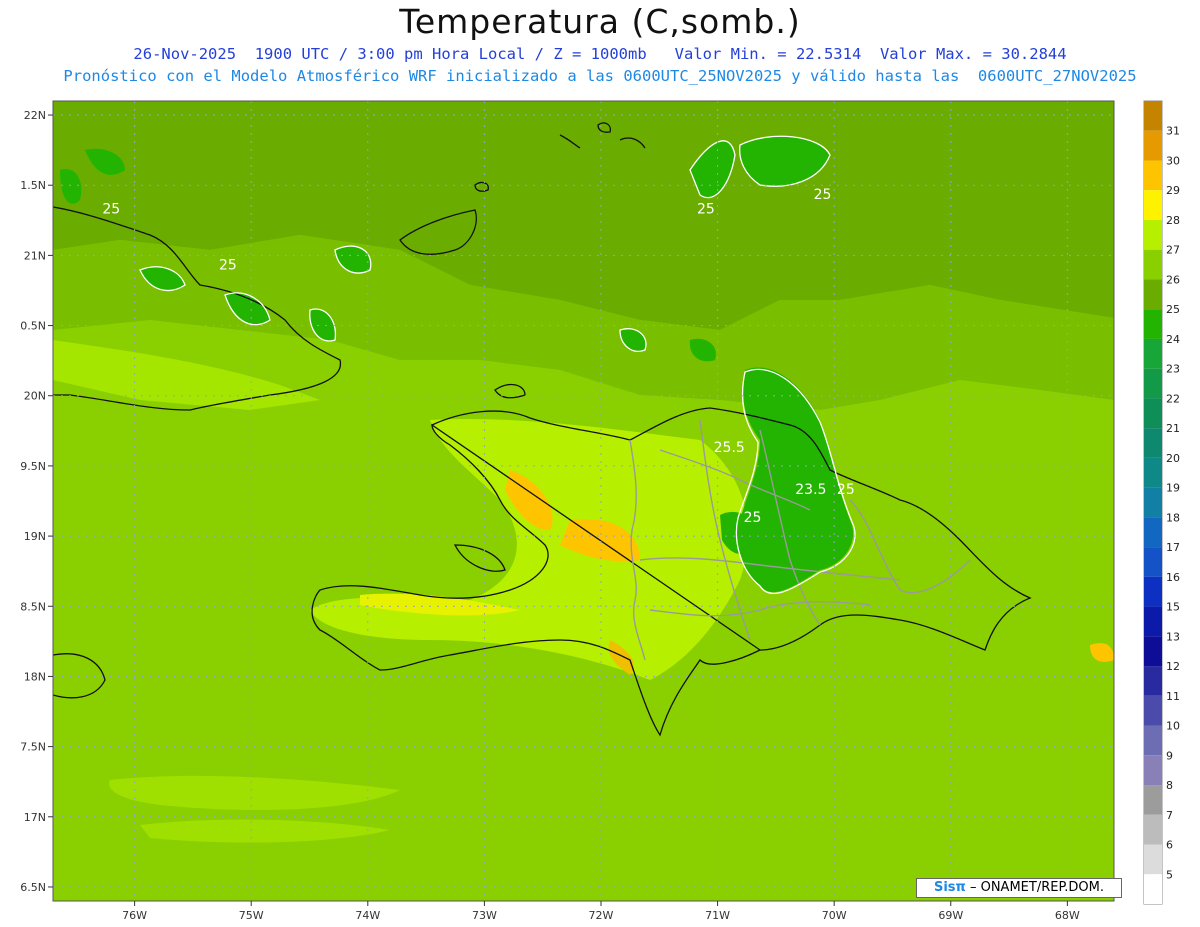 The width and height of the screenshot is (1200, 927). What do you see at coordinates (35, 536) in the screenshot?
I see `lat-tick-label: 19N` at bounding box center [35, 536].